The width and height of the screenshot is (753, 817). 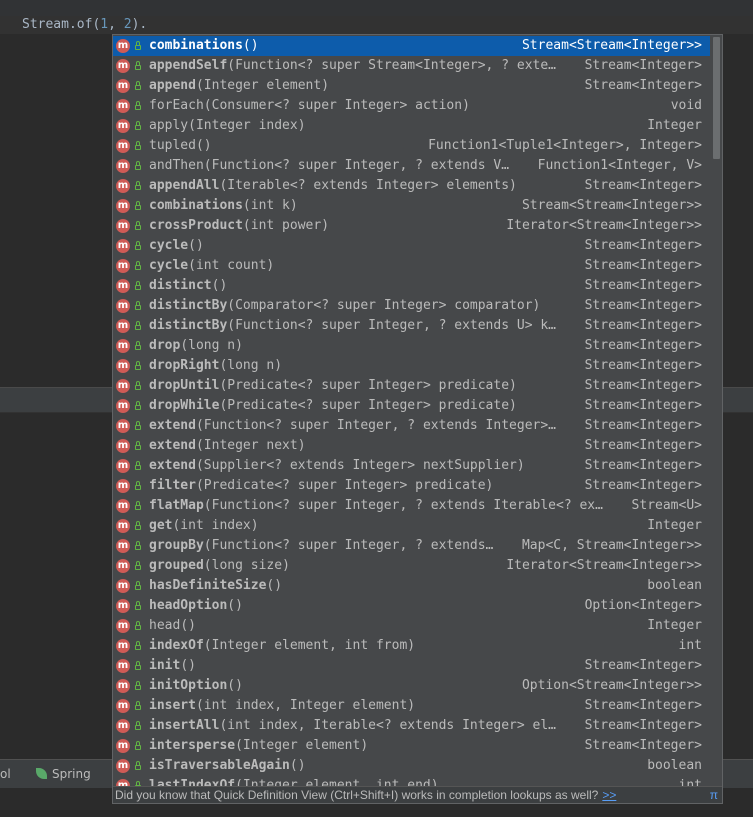 What do you see at coordinates (666, 505) in the screenshot?
I see `completion-return-type: Stream<U>` at bounding box center [666, 505].